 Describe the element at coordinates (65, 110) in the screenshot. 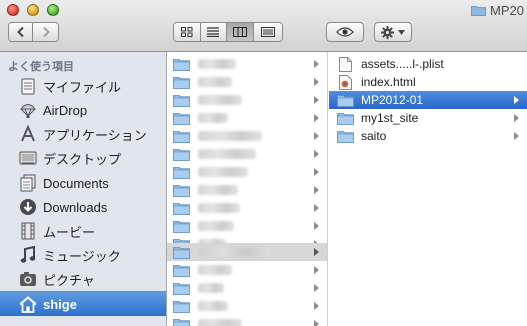

I see `sidebar-item-label: AirDrop` at that location.